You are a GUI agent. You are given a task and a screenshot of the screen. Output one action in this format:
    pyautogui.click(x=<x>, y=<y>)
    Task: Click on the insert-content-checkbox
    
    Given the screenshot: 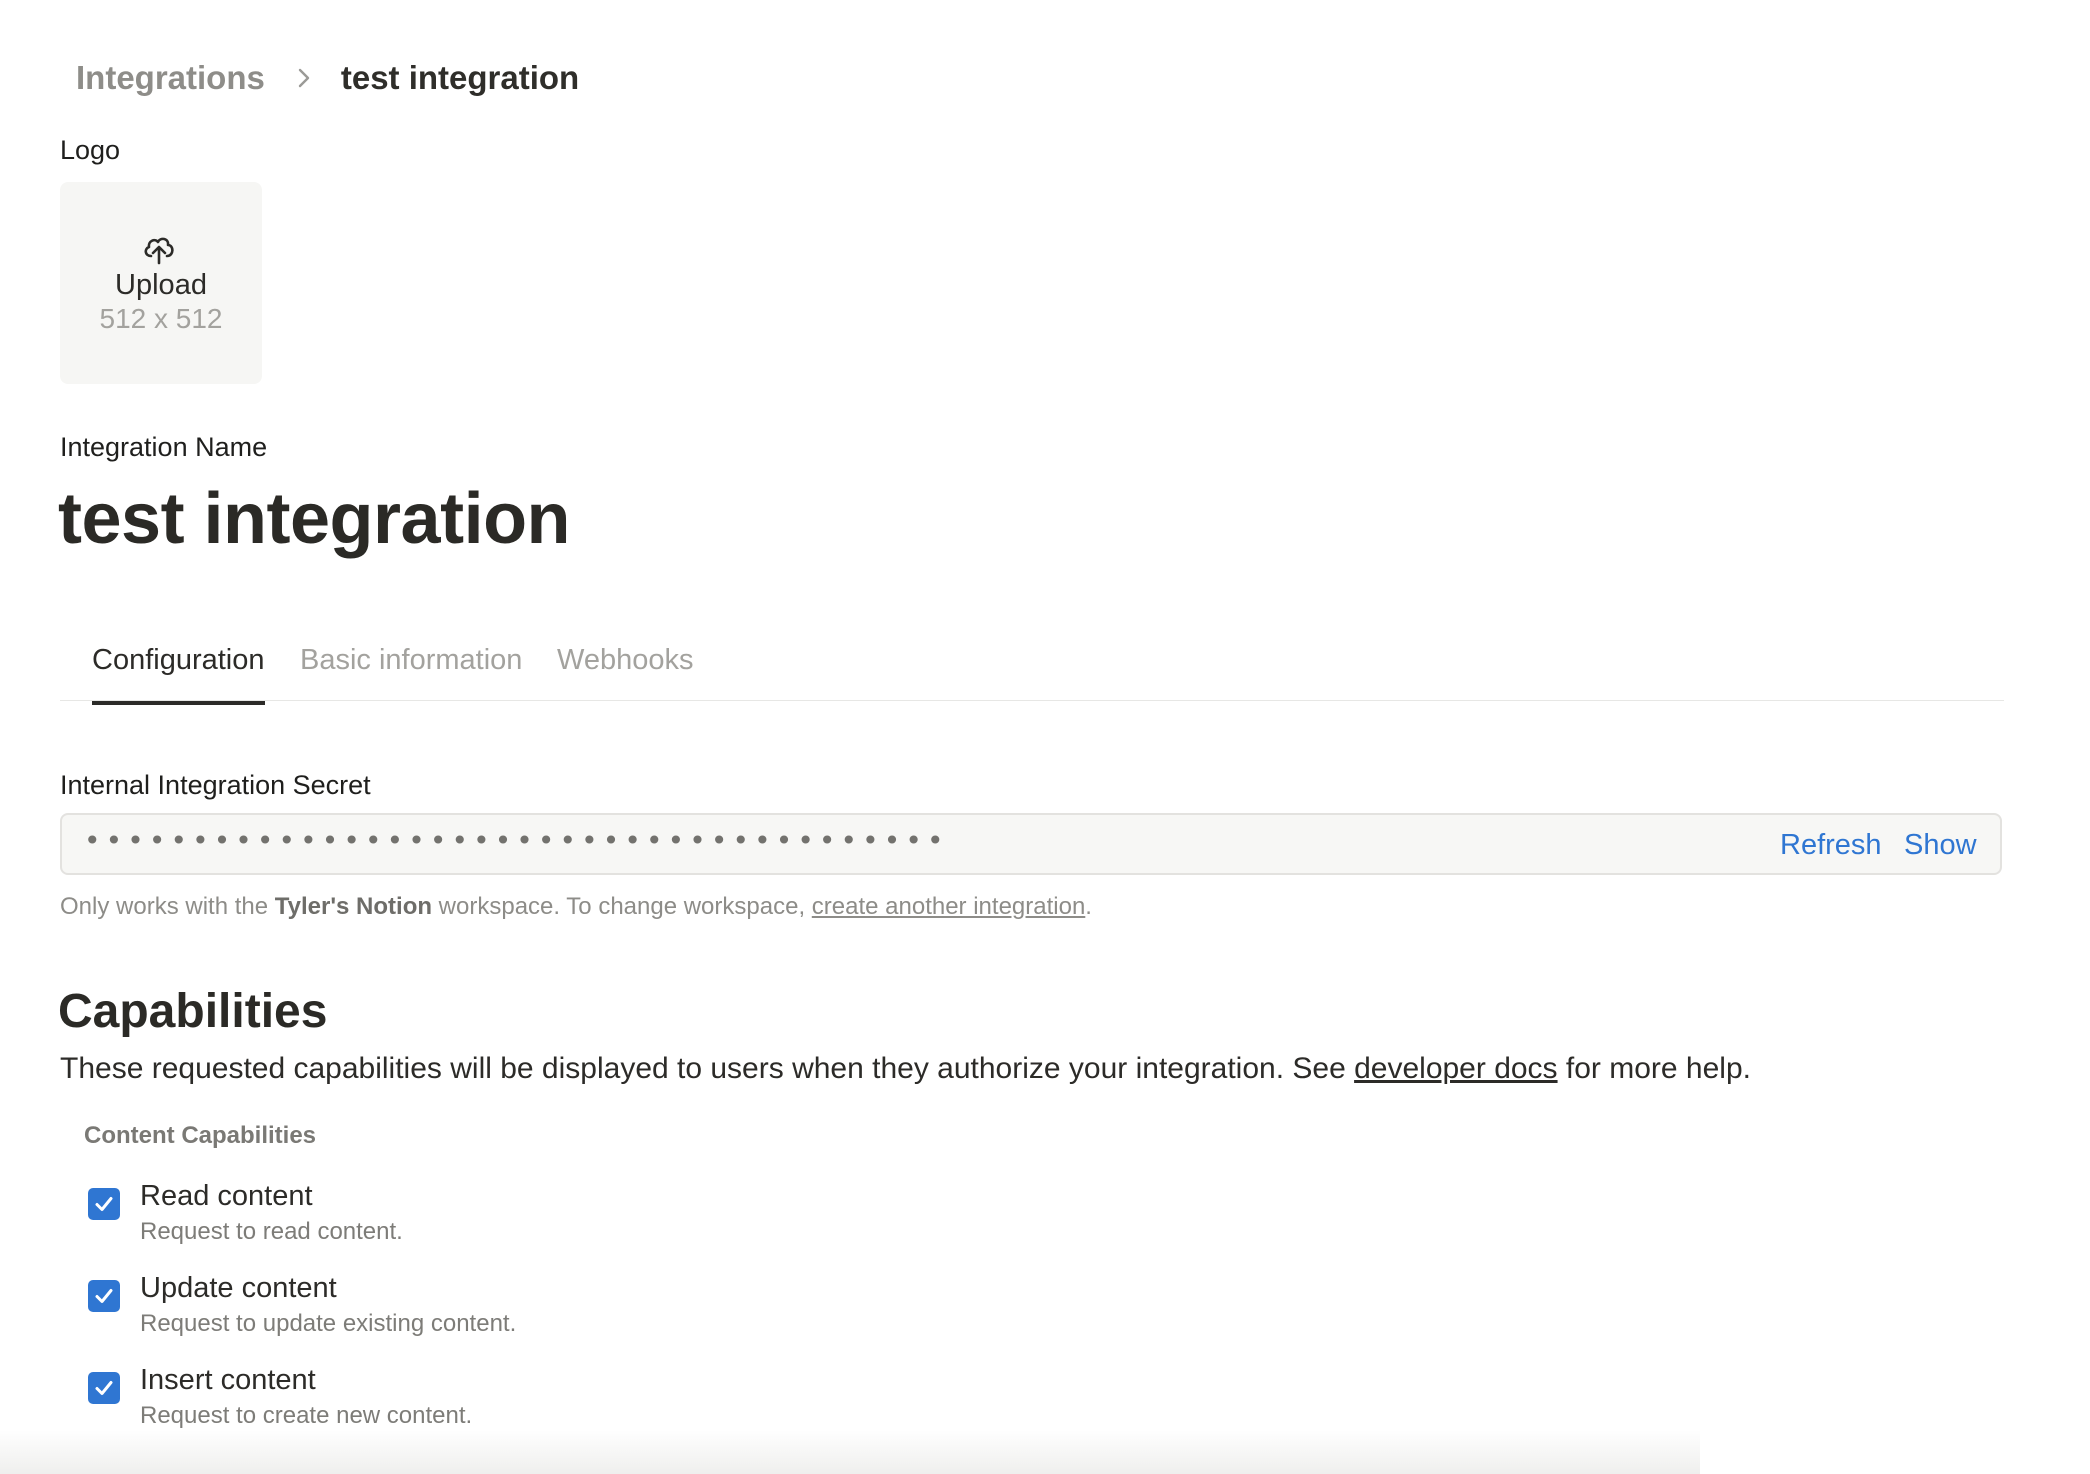 What is the action you would take?
    pyautogui.click(x=104, y=1388)
    